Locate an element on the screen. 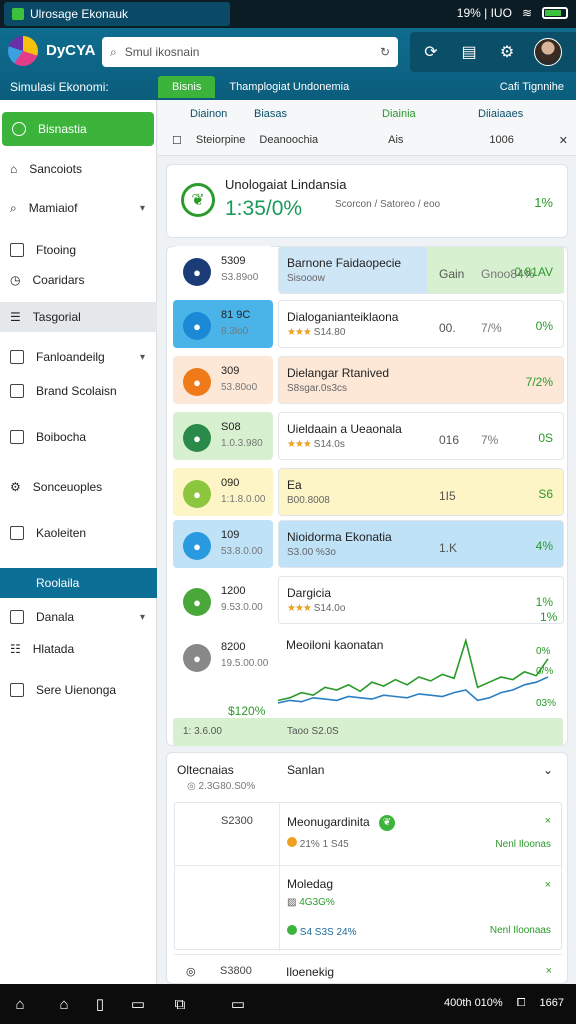 The image size is (576, 1024). row-col3: S6 is located at coordinates (545, 494).